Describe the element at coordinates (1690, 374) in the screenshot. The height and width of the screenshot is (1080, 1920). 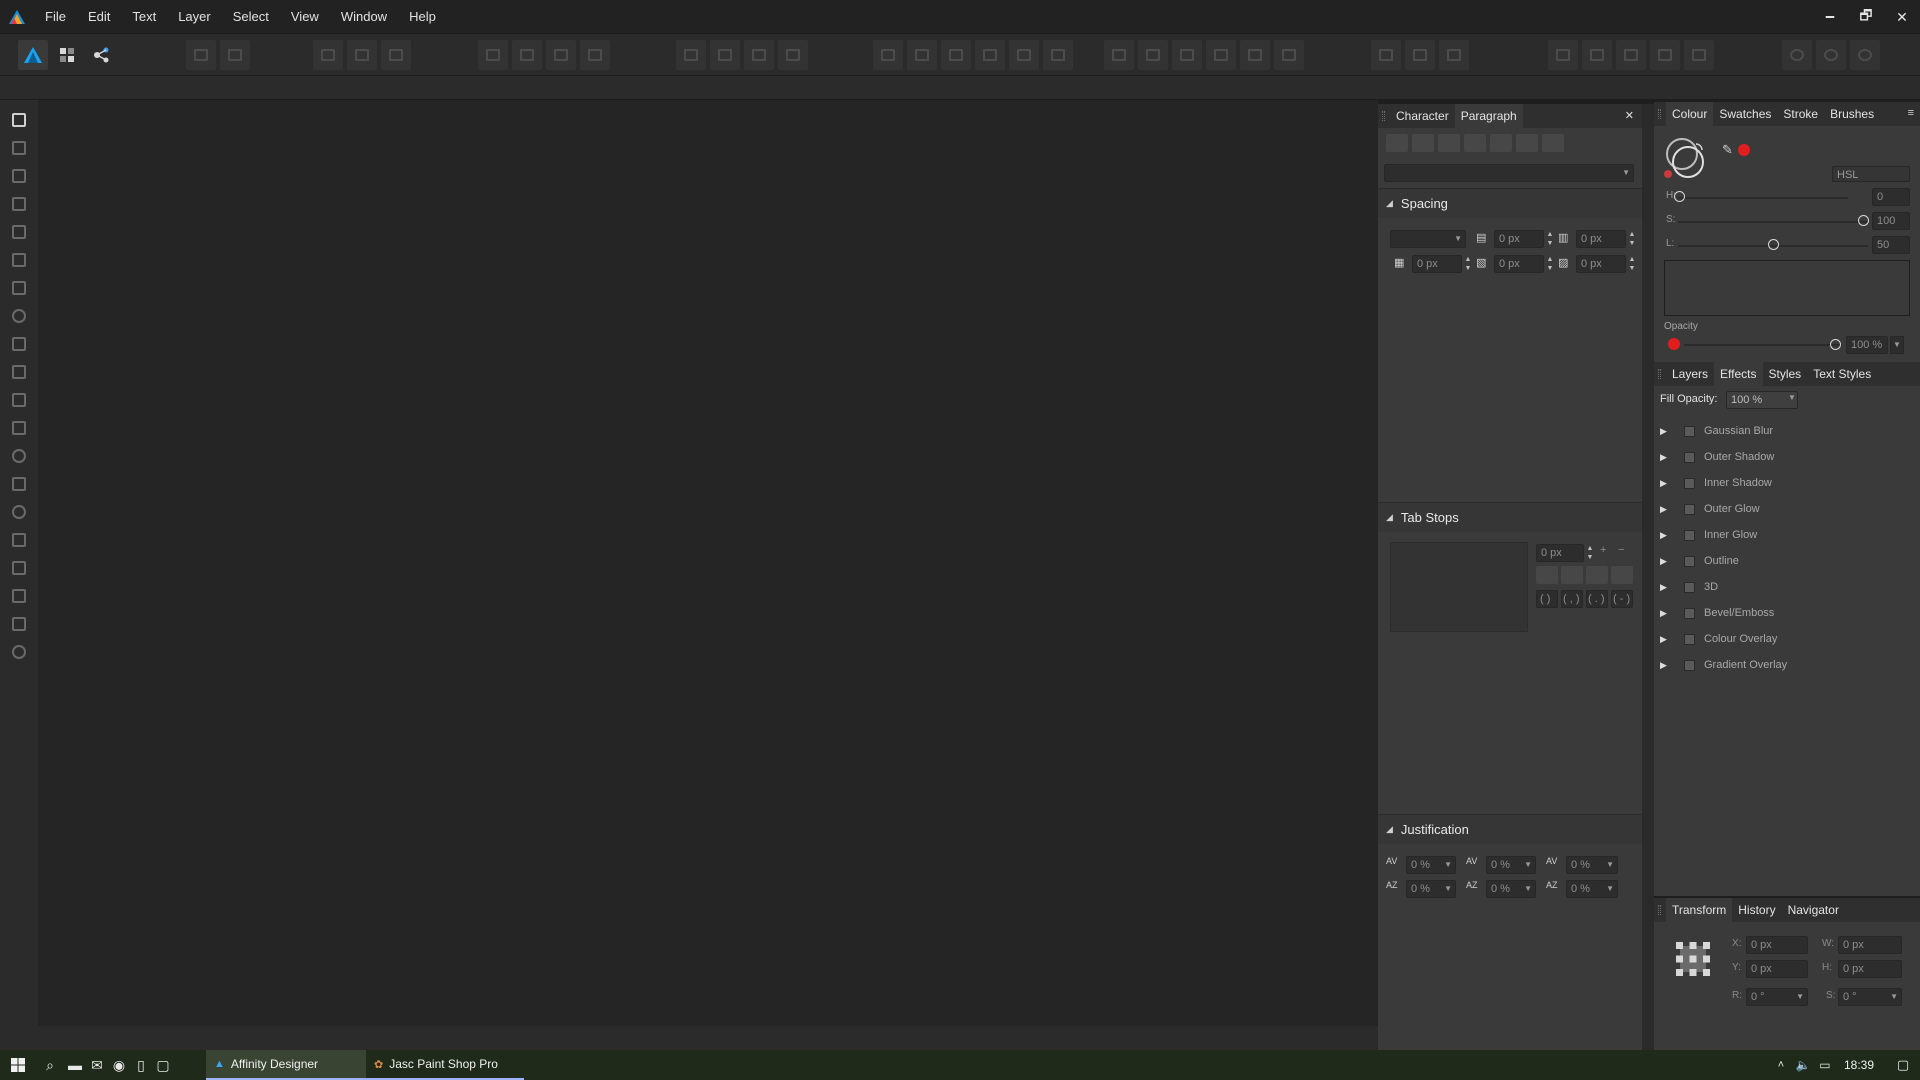
I see `tab-layers: Layers` at that location.